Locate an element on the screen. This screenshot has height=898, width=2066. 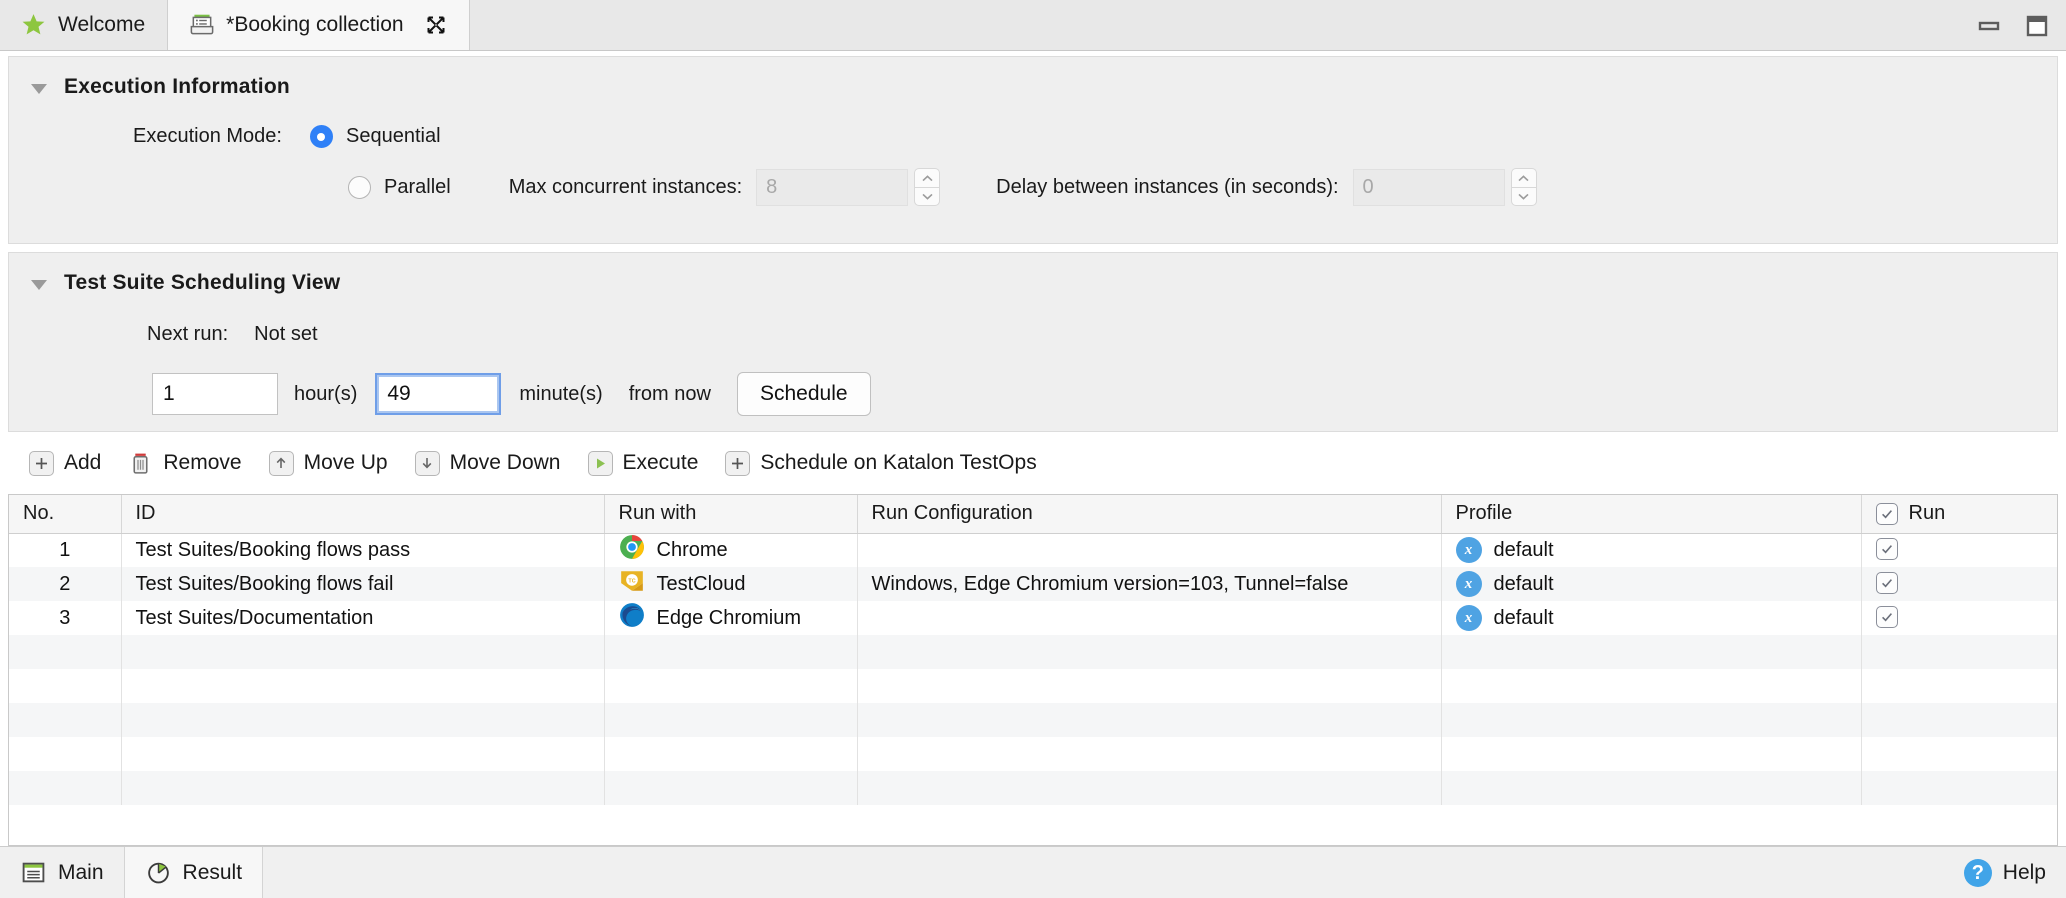
run-header-checkbox is located at coordinates (1886, 513).